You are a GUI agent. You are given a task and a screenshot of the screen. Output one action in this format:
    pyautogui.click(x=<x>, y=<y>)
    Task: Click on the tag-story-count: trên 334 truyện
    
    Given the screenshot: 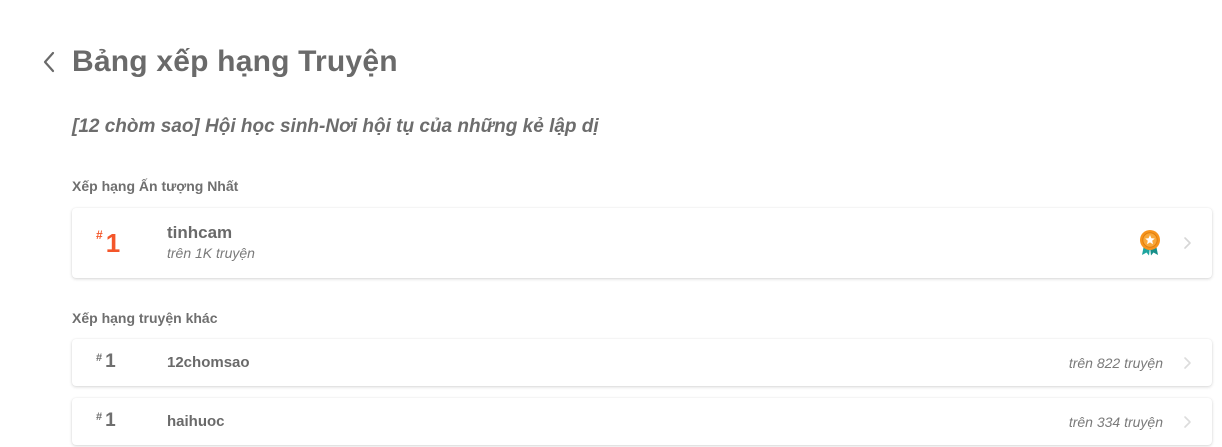 What is the action you would take?
    pyautogui.click(x=1115, y=422)
    